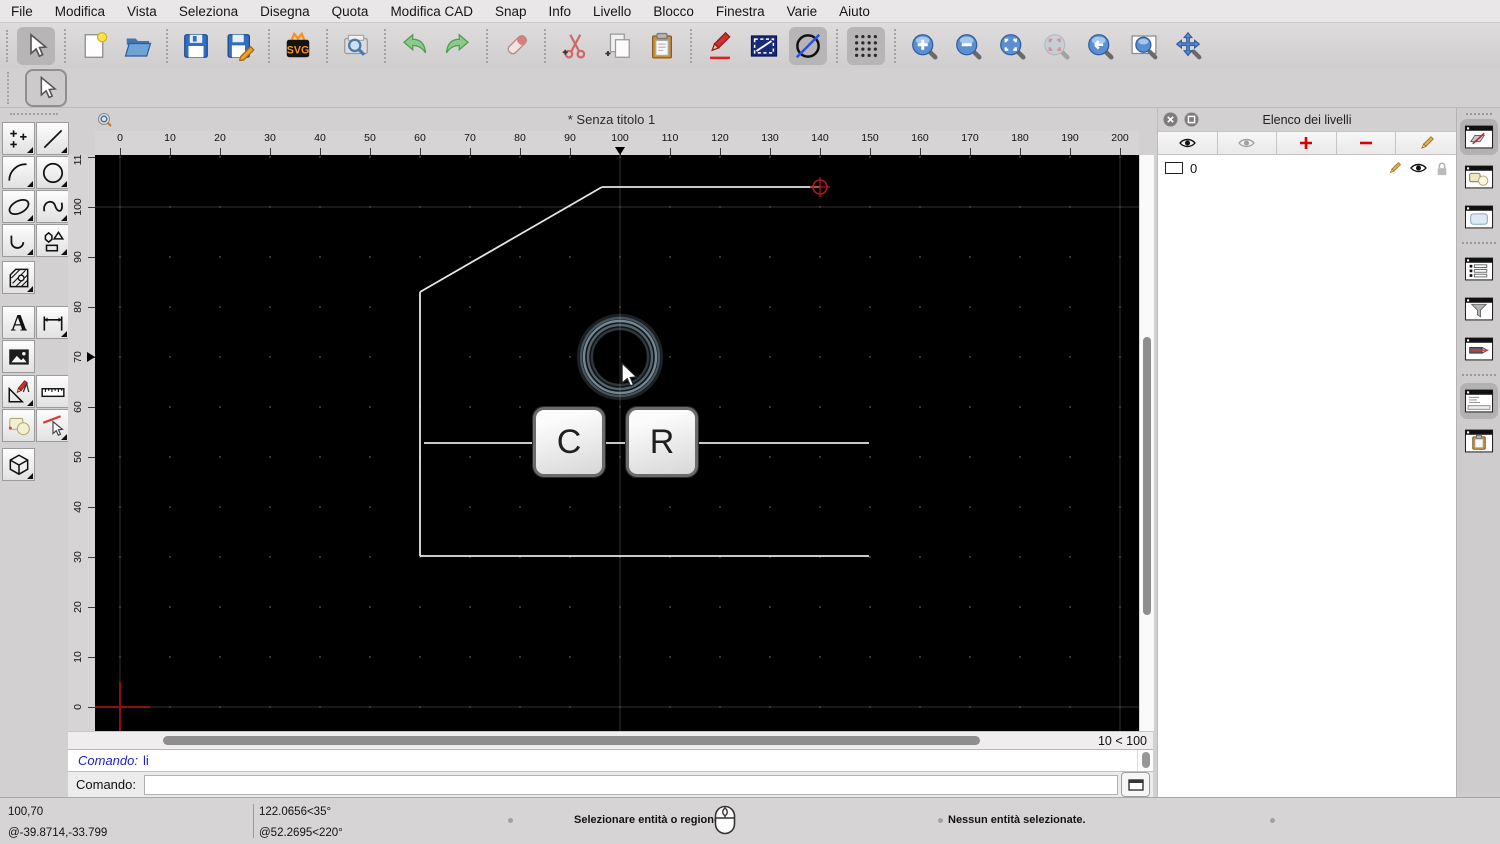  What do you see at coordinates (1188, 143) in the screenshot?
I see `show-all-layers-button` at bounding box center [1188, 143].